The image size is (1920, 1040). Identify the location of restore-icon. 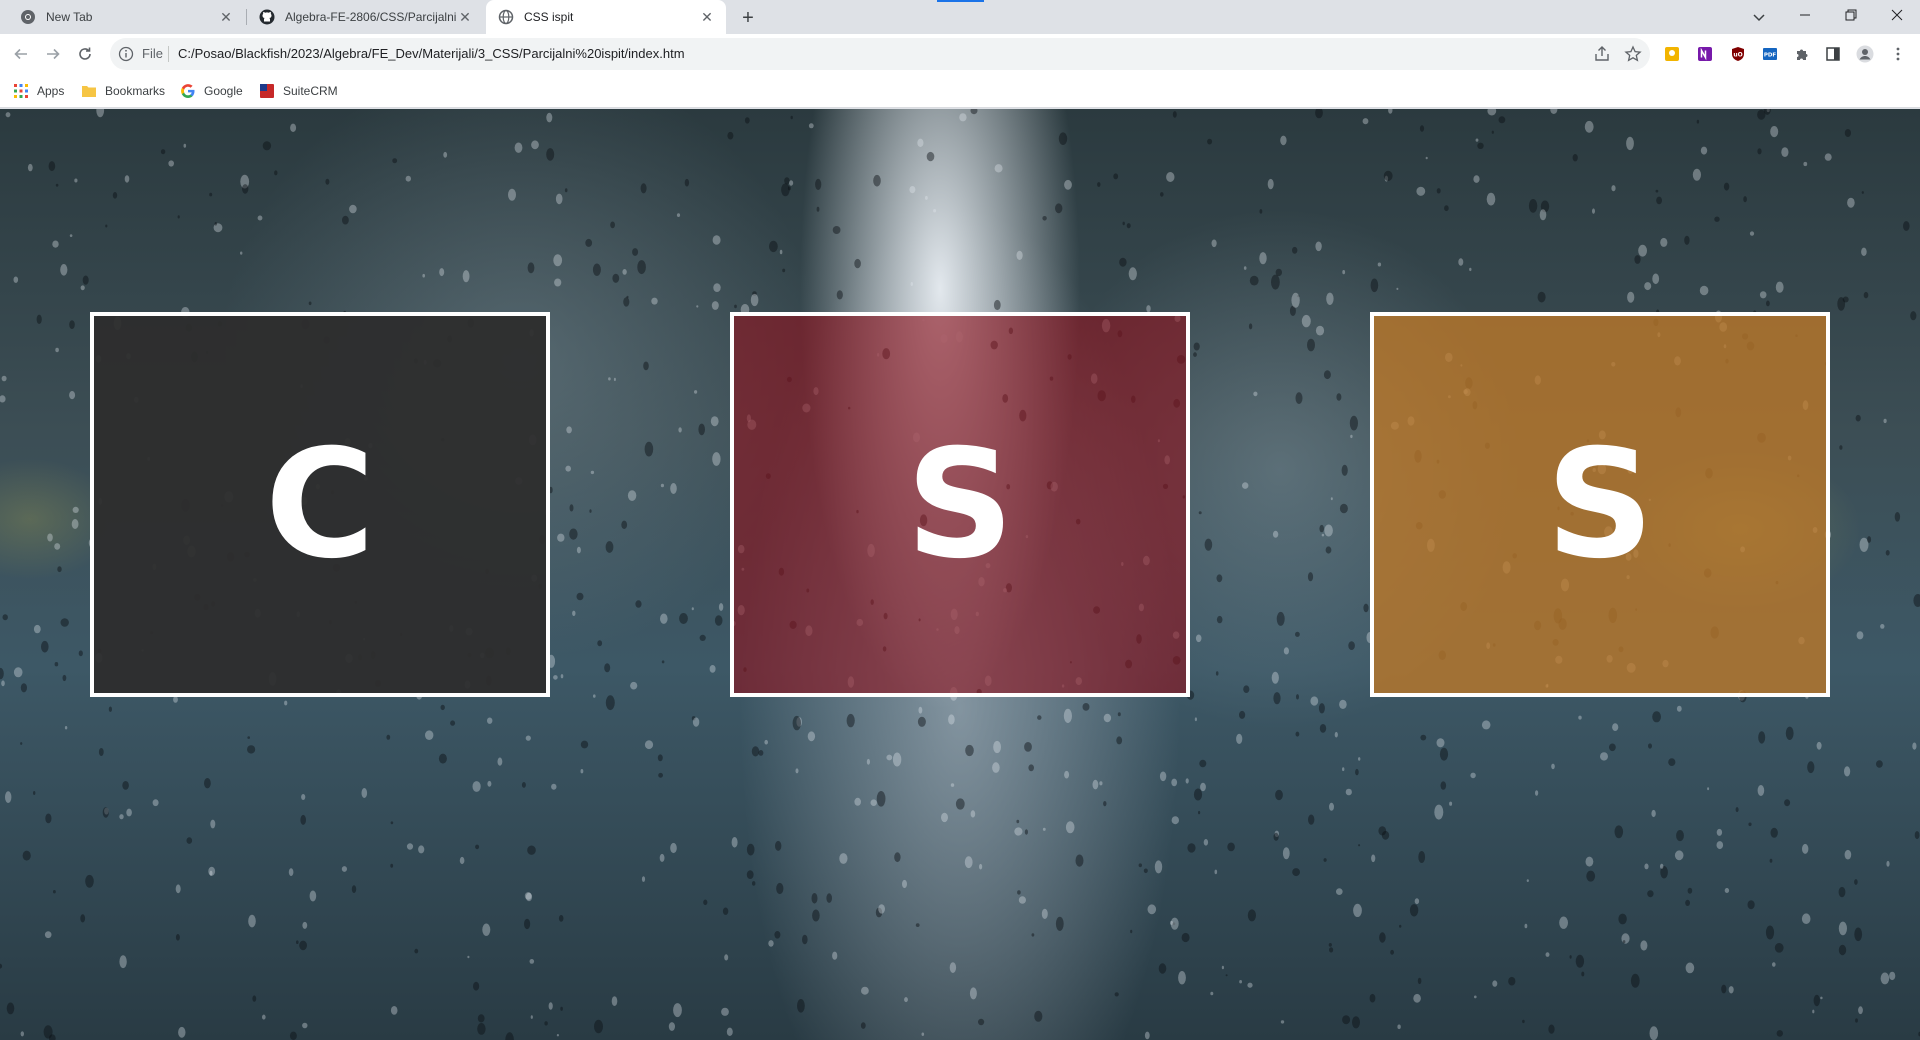
(1851, 15).